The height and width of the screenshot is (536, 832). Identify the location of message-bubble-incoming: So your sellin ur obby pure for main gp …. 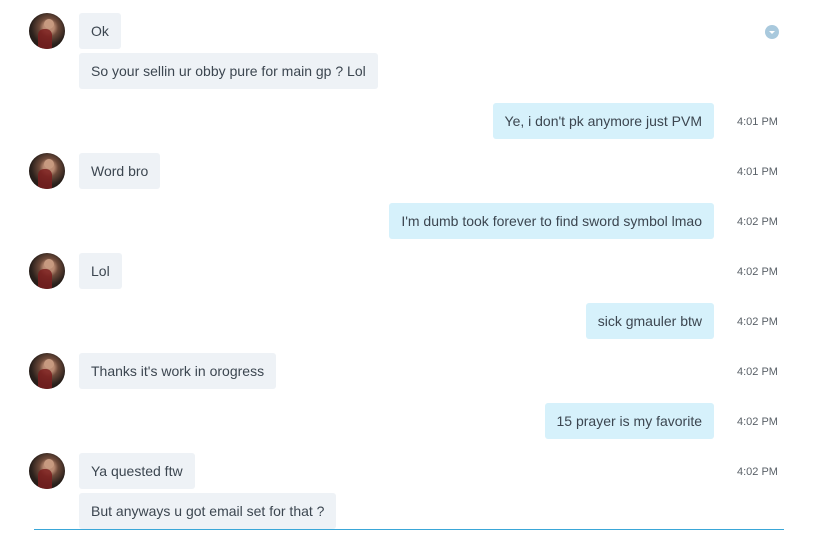
(228, 71).